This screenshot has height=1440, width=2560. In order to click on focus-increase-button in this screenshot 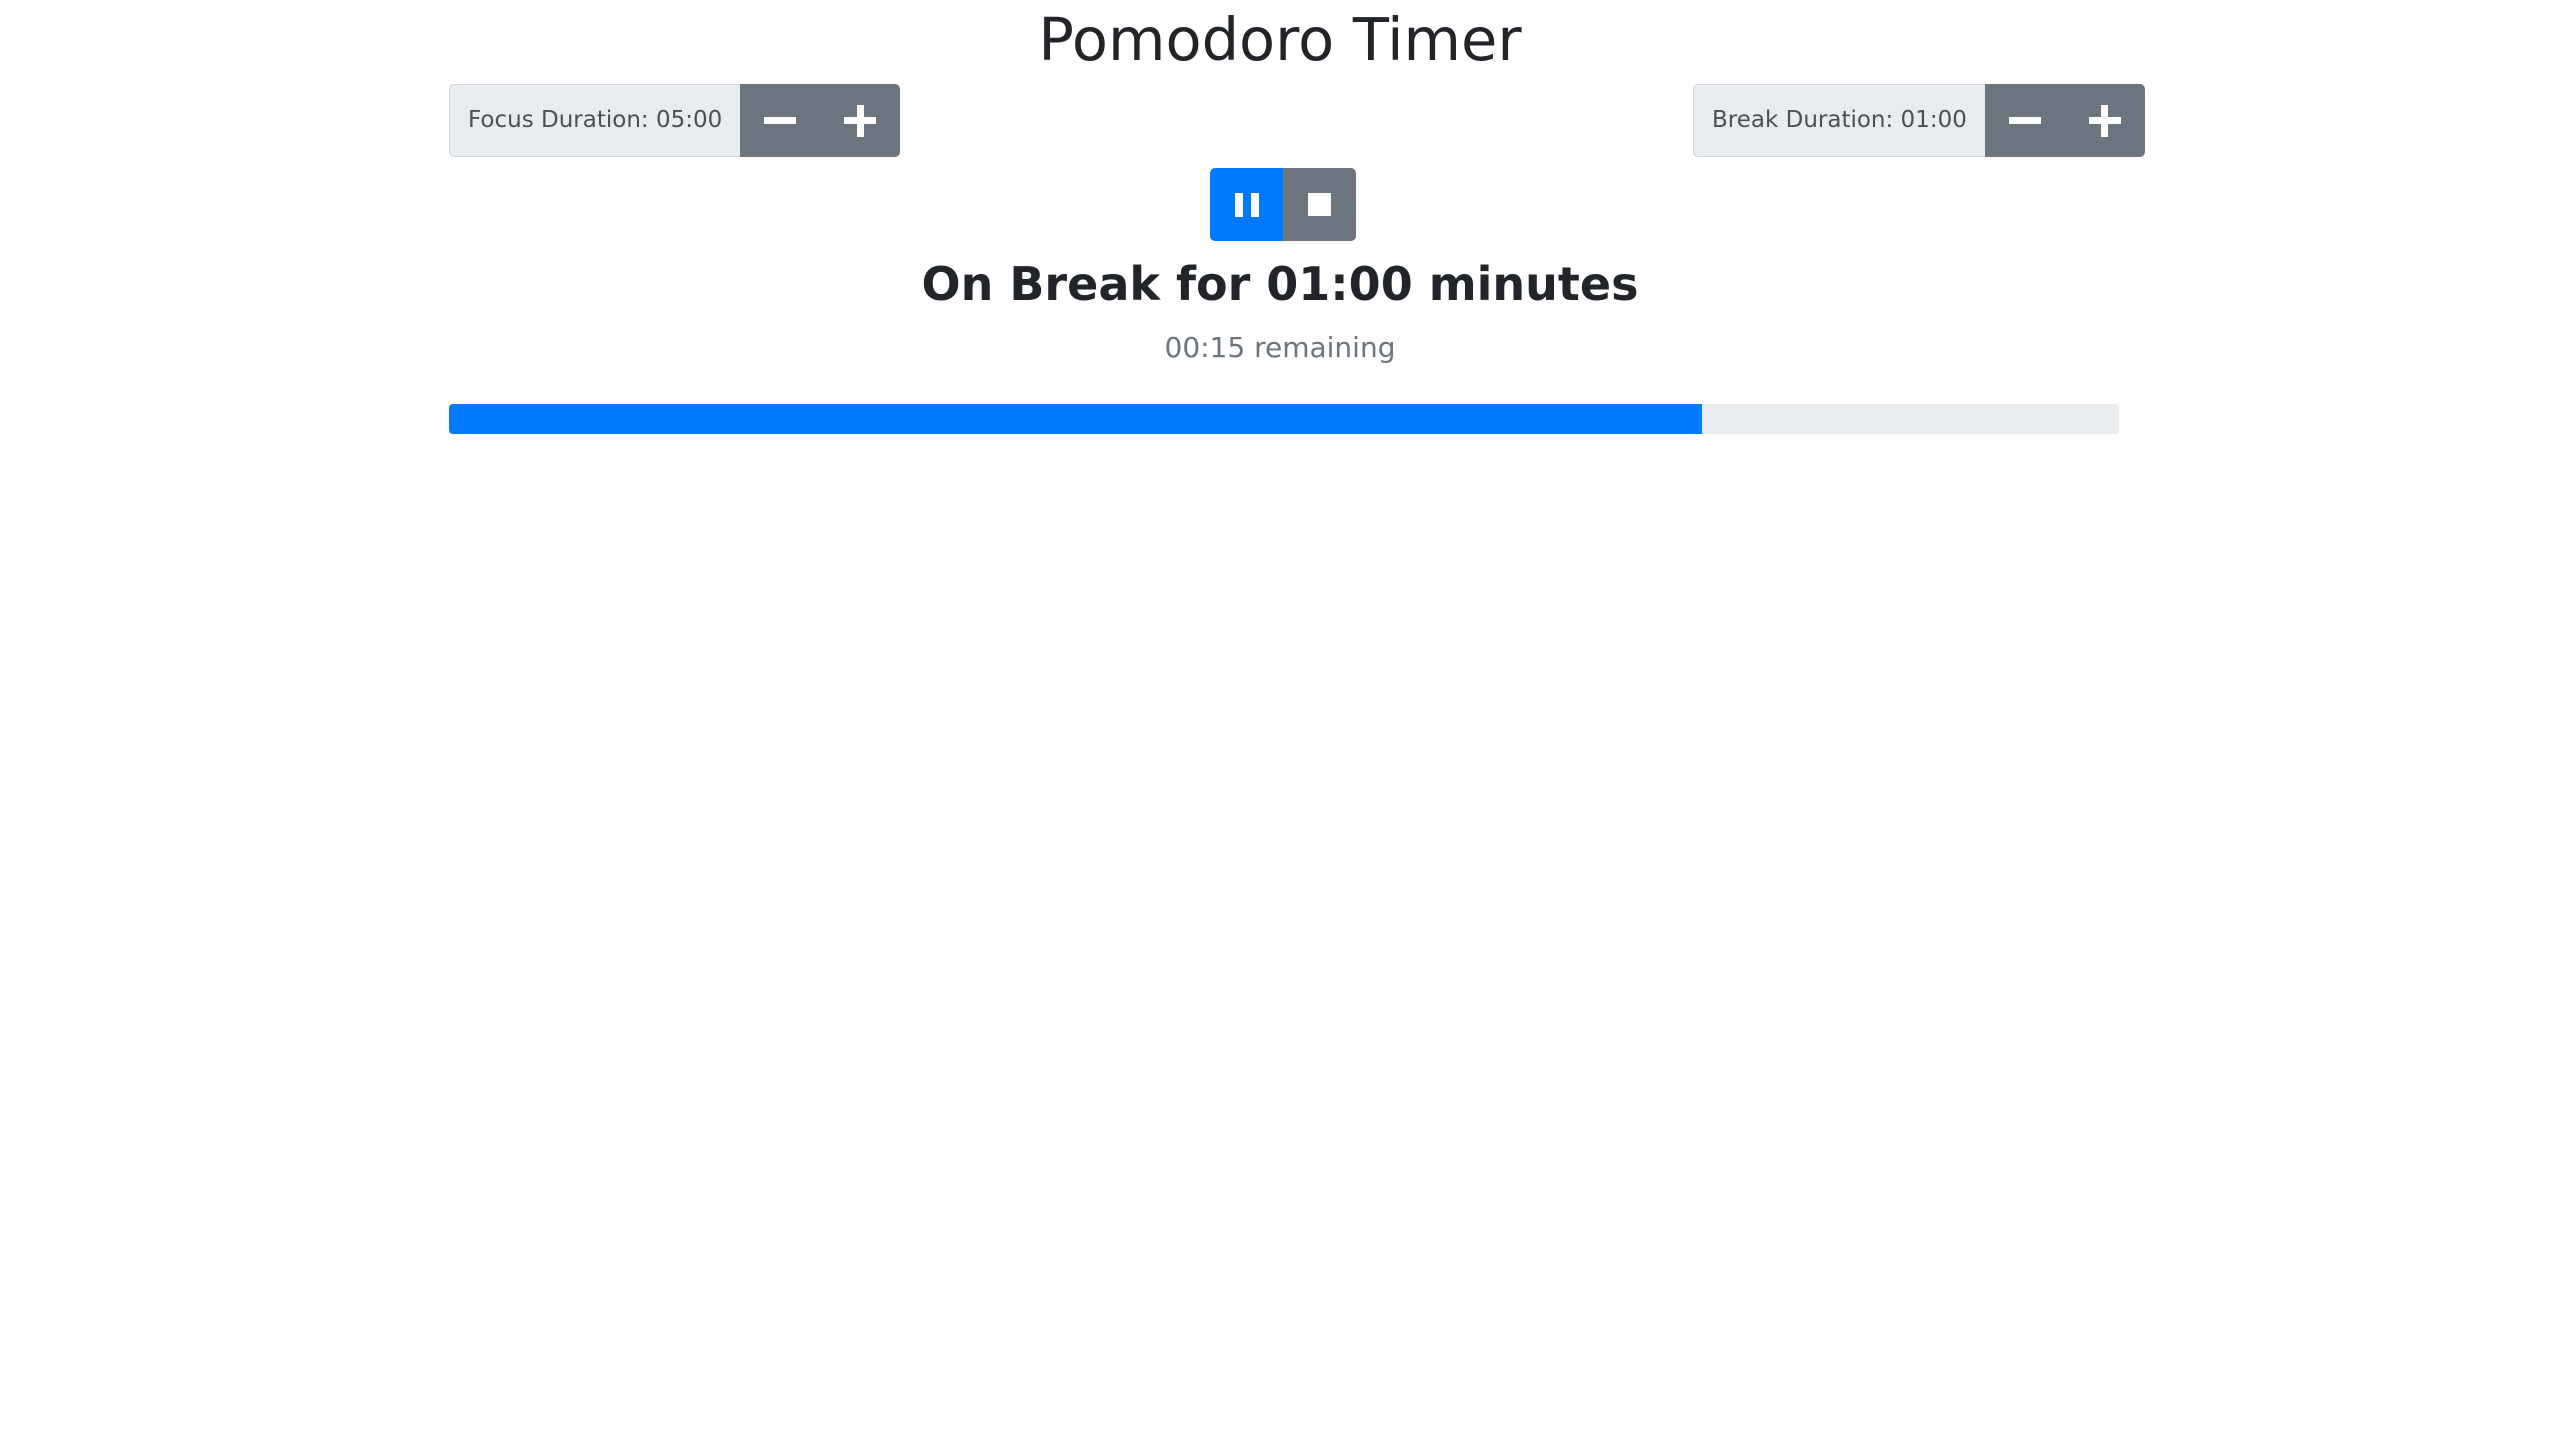, I will do `click(860, 120)`.